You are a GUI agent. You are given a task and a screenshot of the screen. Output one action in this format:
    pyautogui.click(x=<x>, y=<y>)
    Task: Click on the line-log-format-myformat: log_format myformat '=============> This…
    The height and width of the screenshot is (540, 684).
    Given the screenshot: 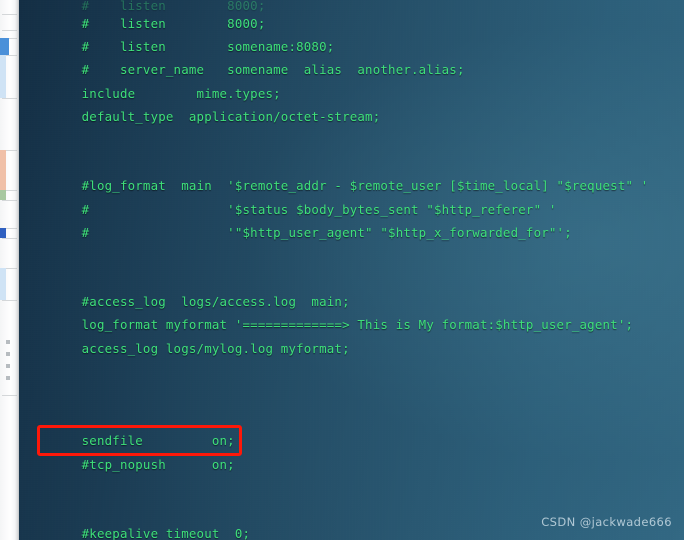 What is the action you would take?
    pyautogui.click(x=351, y=324)
    